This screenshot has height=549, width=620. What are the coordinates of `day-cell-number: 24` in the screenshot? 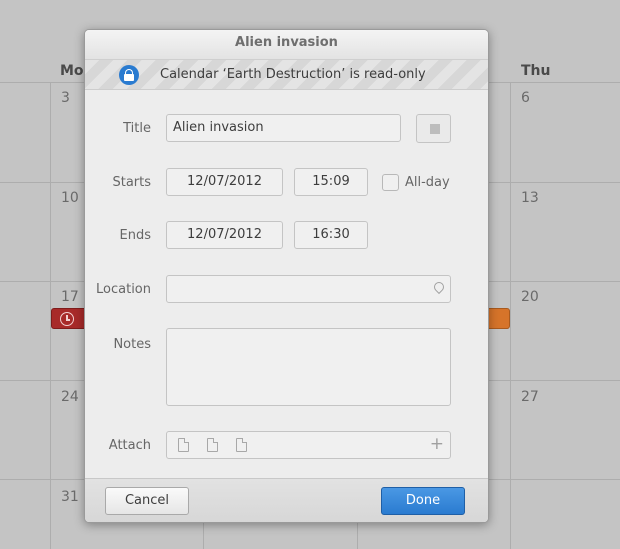 It's located at (70, 397).